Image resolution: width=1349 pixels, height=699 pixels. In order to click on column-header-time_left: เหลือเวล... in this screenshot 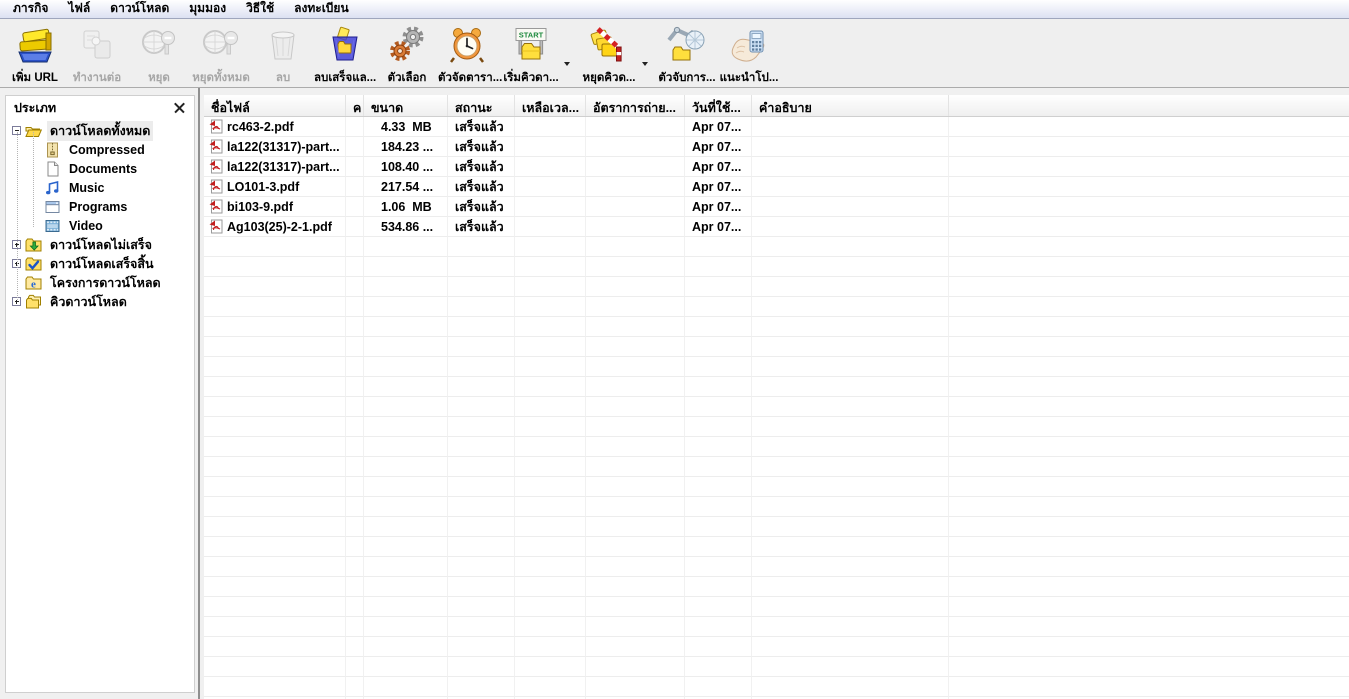, I will do `click(550, 105)`.